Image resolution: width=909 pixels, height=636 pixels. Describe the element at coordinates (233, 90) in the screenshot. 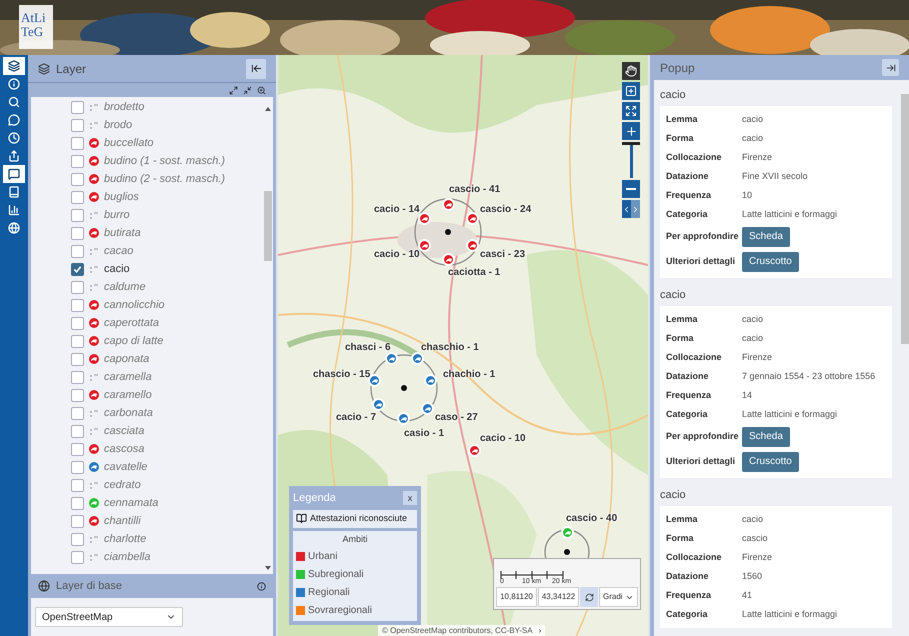

I see `expand-icon` at that location.